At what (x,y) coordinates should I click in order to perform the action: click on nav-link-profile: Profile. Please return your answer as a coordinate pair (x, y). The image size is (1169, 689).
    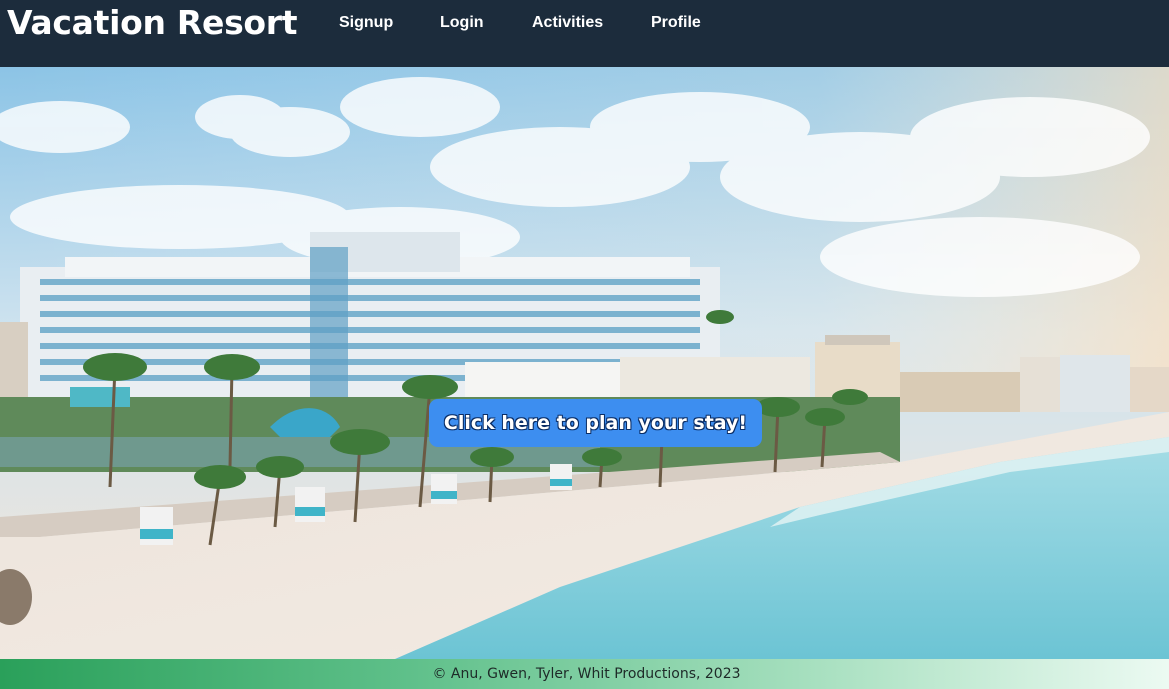
    Looking at the image, I should click on (681, 23).